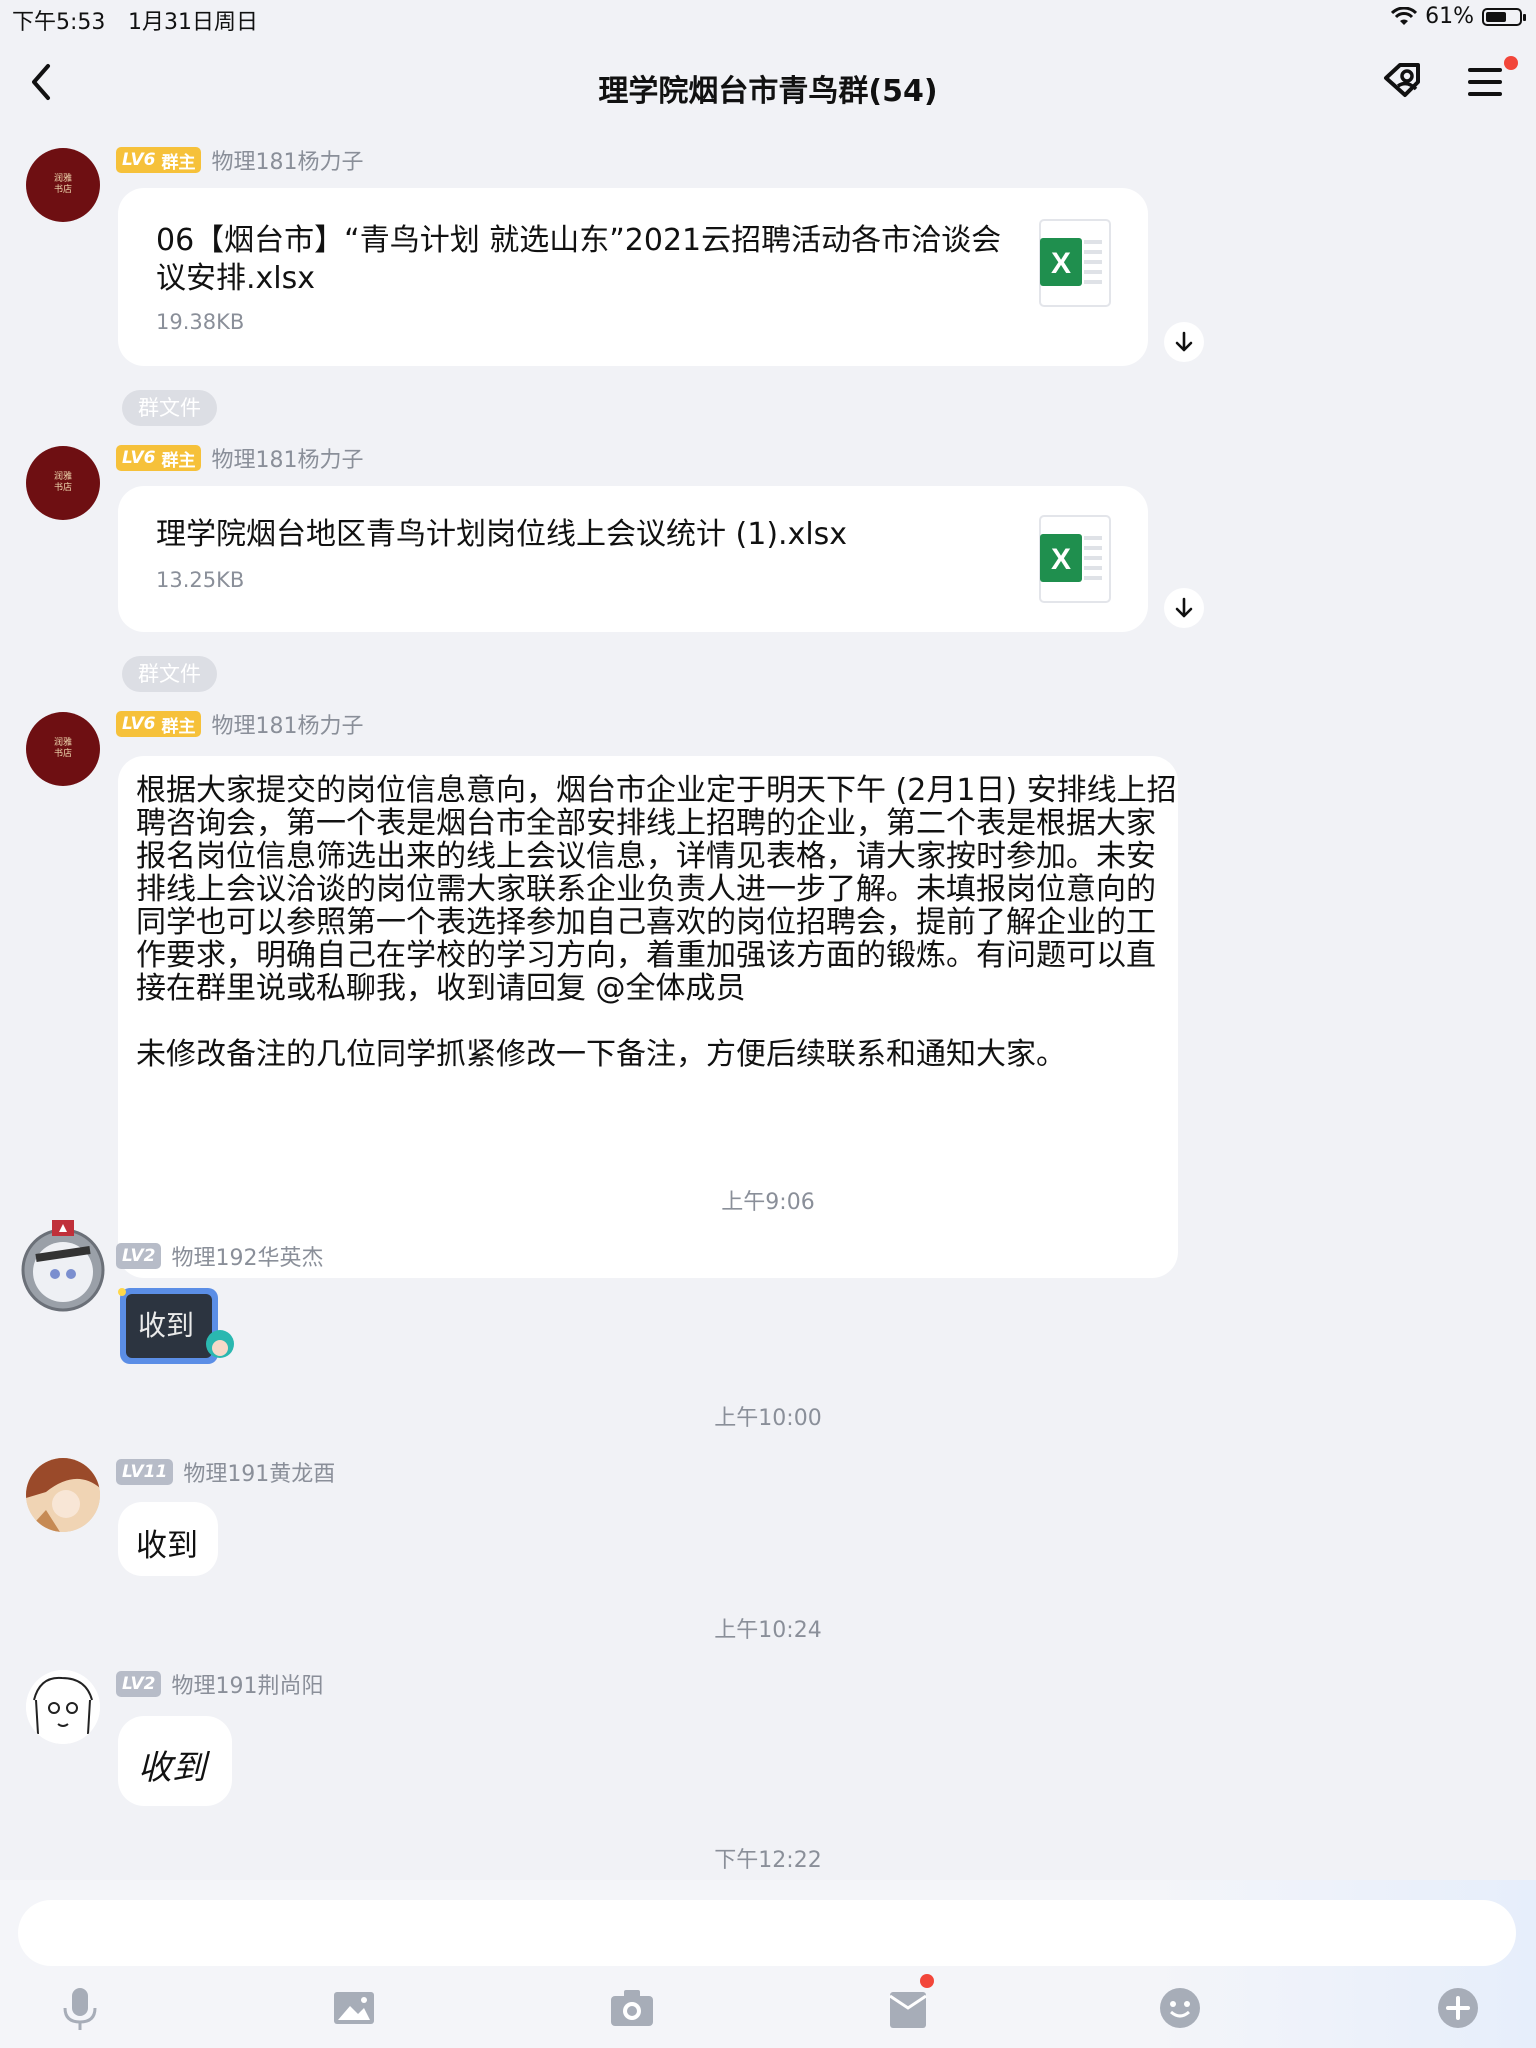  Describe the element at coordinates (172, 1768) in the screenshot. I see `handwritten-text: 收到` at that location.